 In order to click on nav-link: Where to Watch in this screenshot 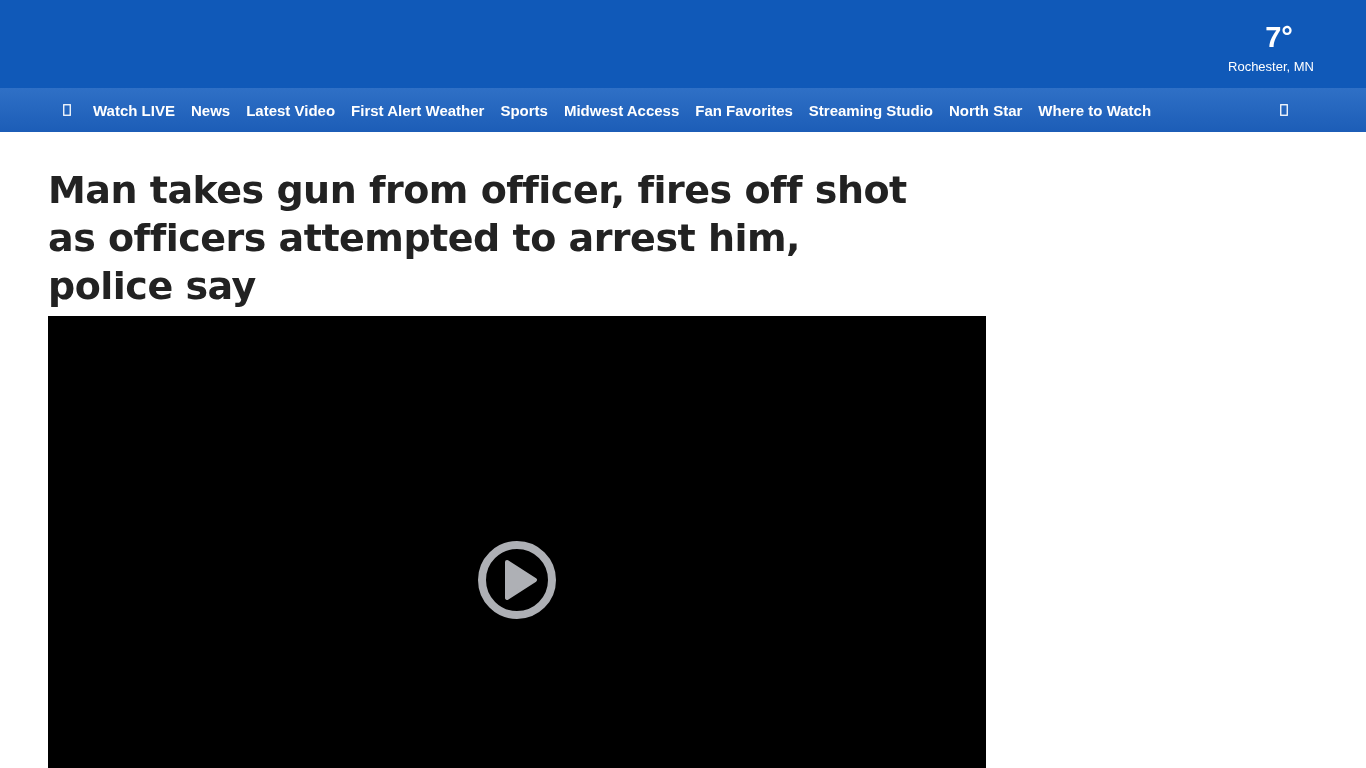, I will do `click(1095, 110)`.